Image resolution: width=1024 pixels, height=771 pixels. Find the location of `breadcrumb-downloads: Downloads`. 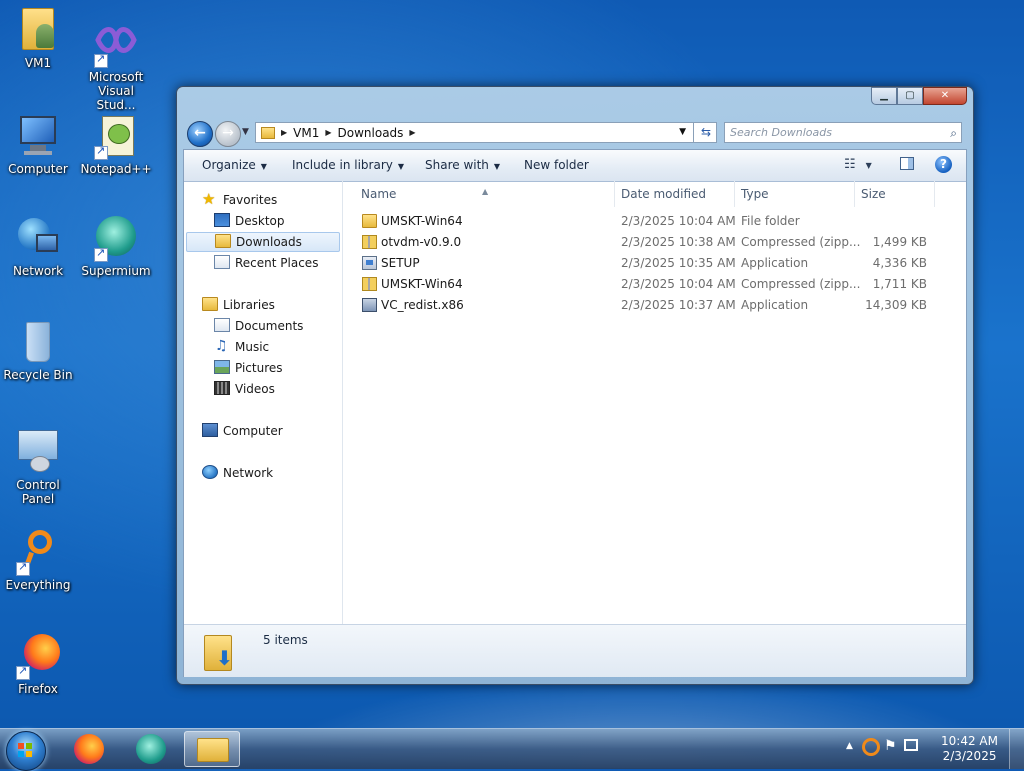

breadcrumb-downloads: Downloads is located at coordinates (371, 133).